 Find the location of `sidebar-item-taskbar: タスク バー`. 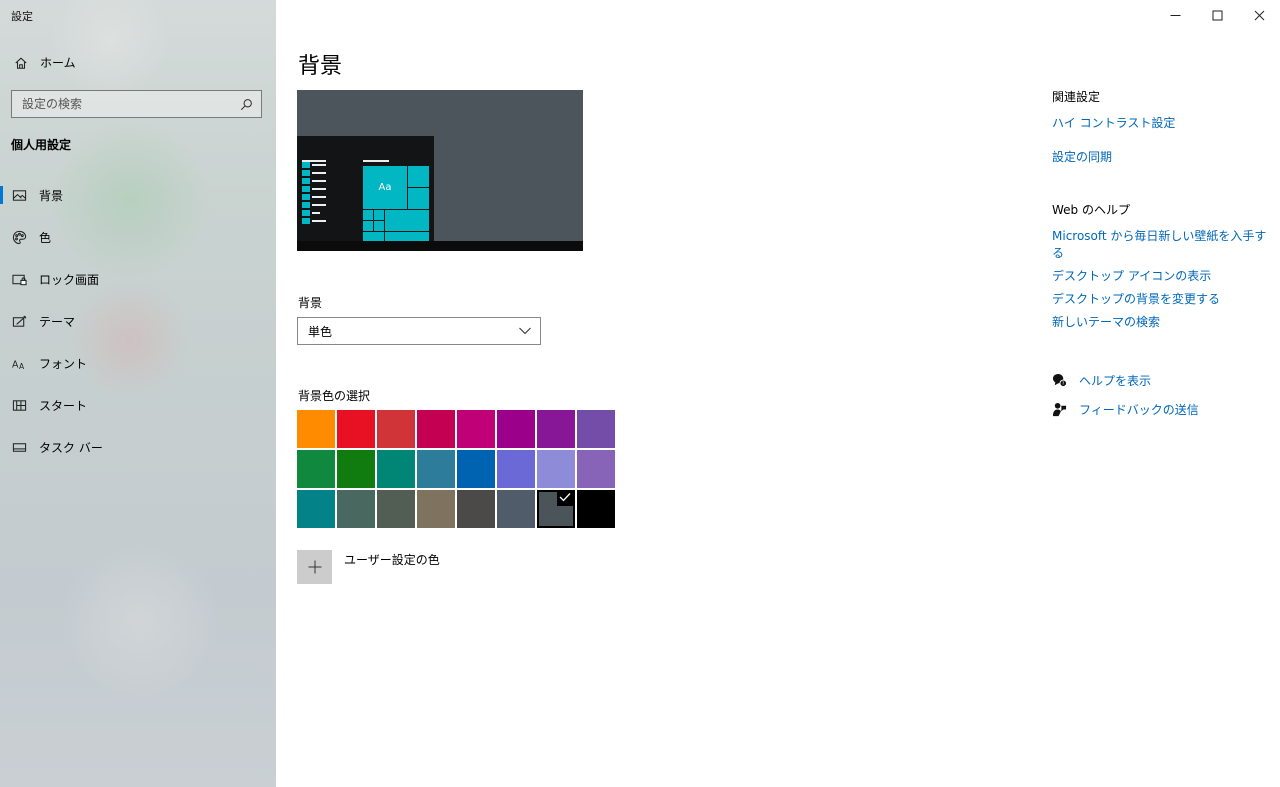

sidebar-item-taskbar: タスク バー is located at coordinates (138, 447).